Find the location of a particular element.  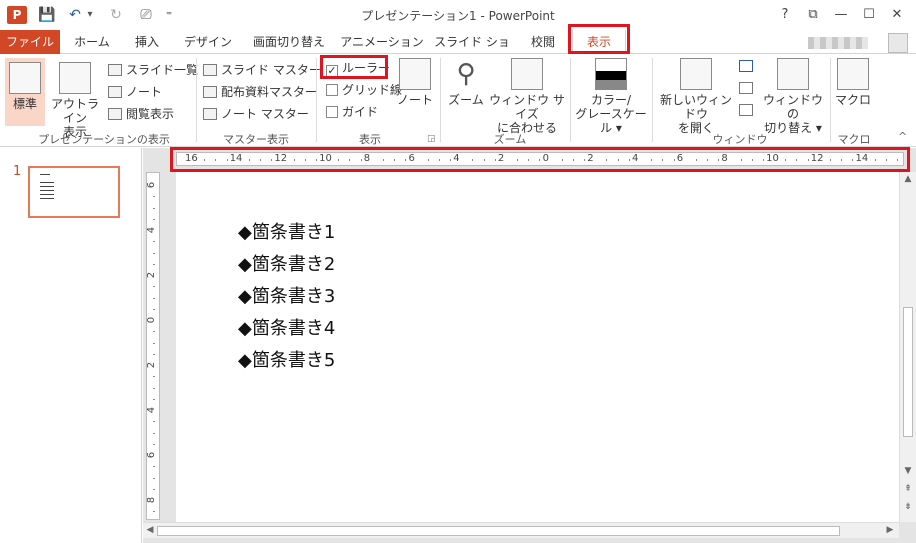

vertical-ruler: 6 4 2 0 2 4 6 8 is located at coordinates (153, 353).